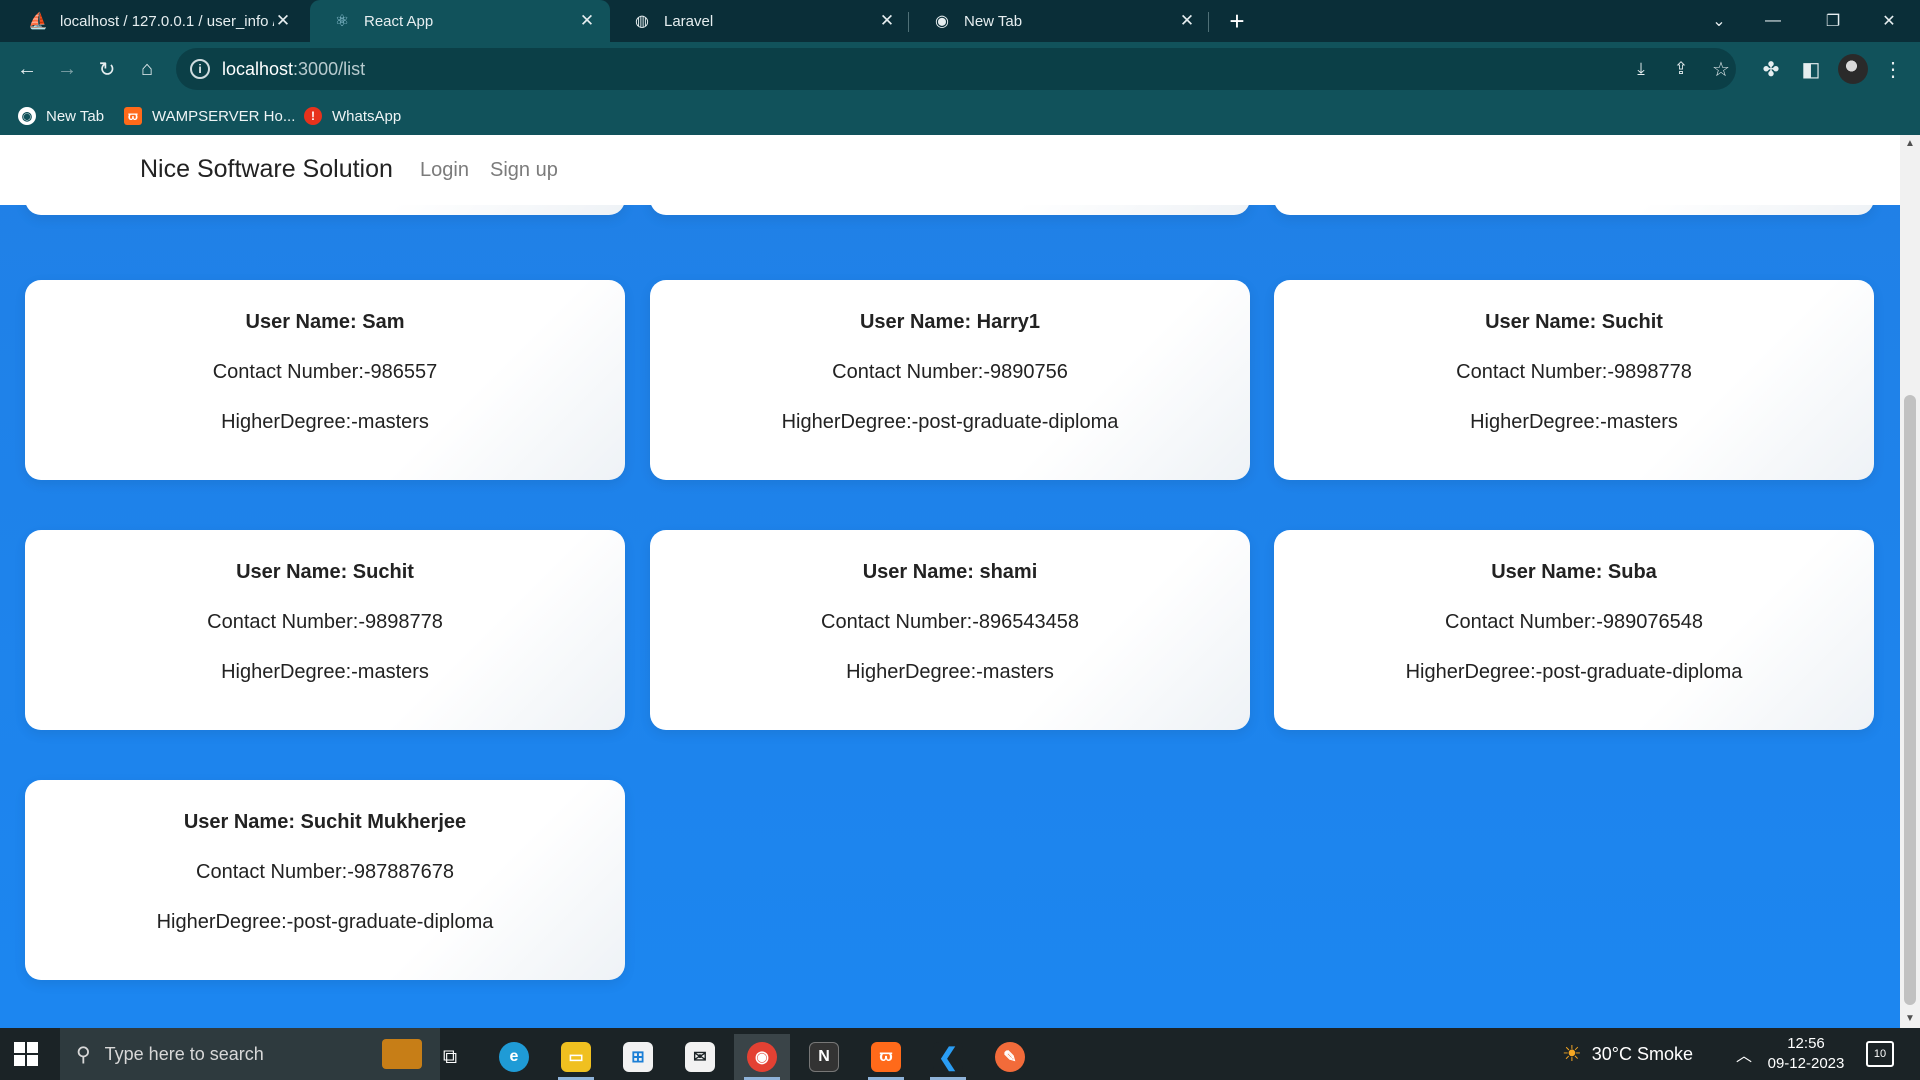 The width and height of the screenshot is (1920, 1080). What do you see at coordinates (325, 822) in the screenshot?
I see `user-name: User Name: Suchit Mukherjee` at bounding box center [325, 822].